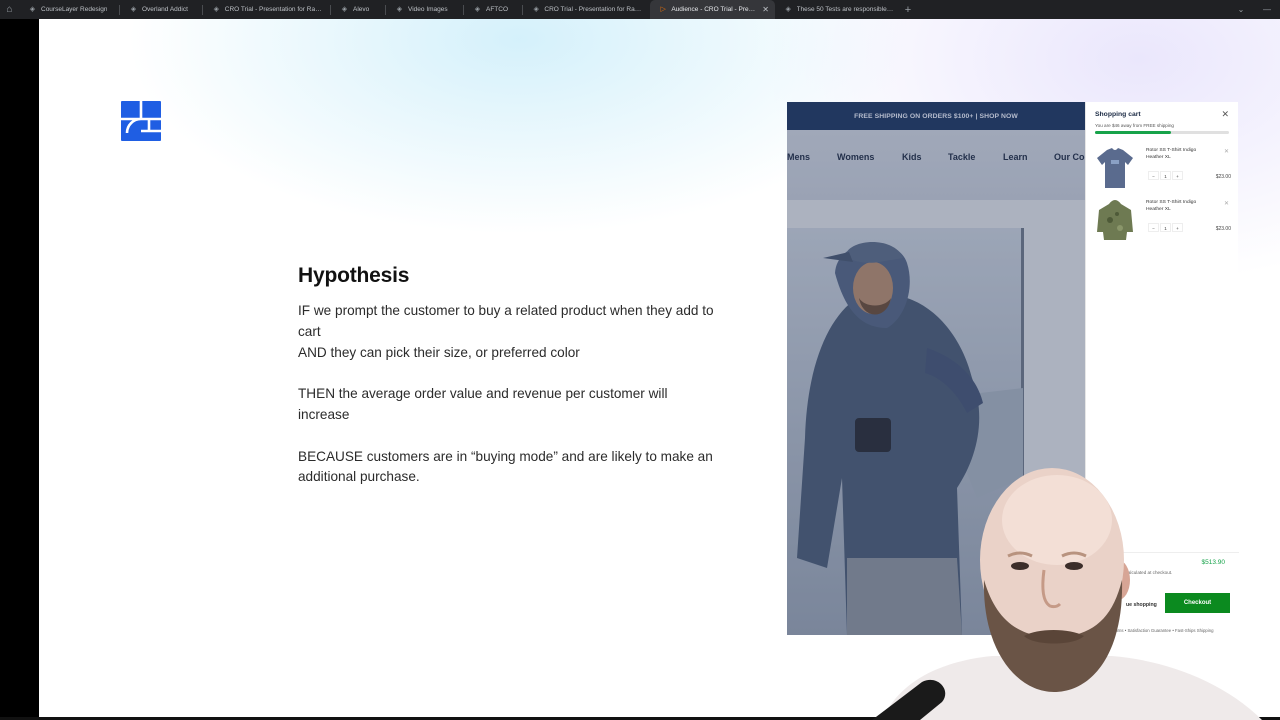 This screenshot has height=720, width=1280. What do you see at coordinates (274, 9) in the screenshot?
I see `tab-label: CRO Trial - Presentation for Ramraj` at bounding box center [274, 9].